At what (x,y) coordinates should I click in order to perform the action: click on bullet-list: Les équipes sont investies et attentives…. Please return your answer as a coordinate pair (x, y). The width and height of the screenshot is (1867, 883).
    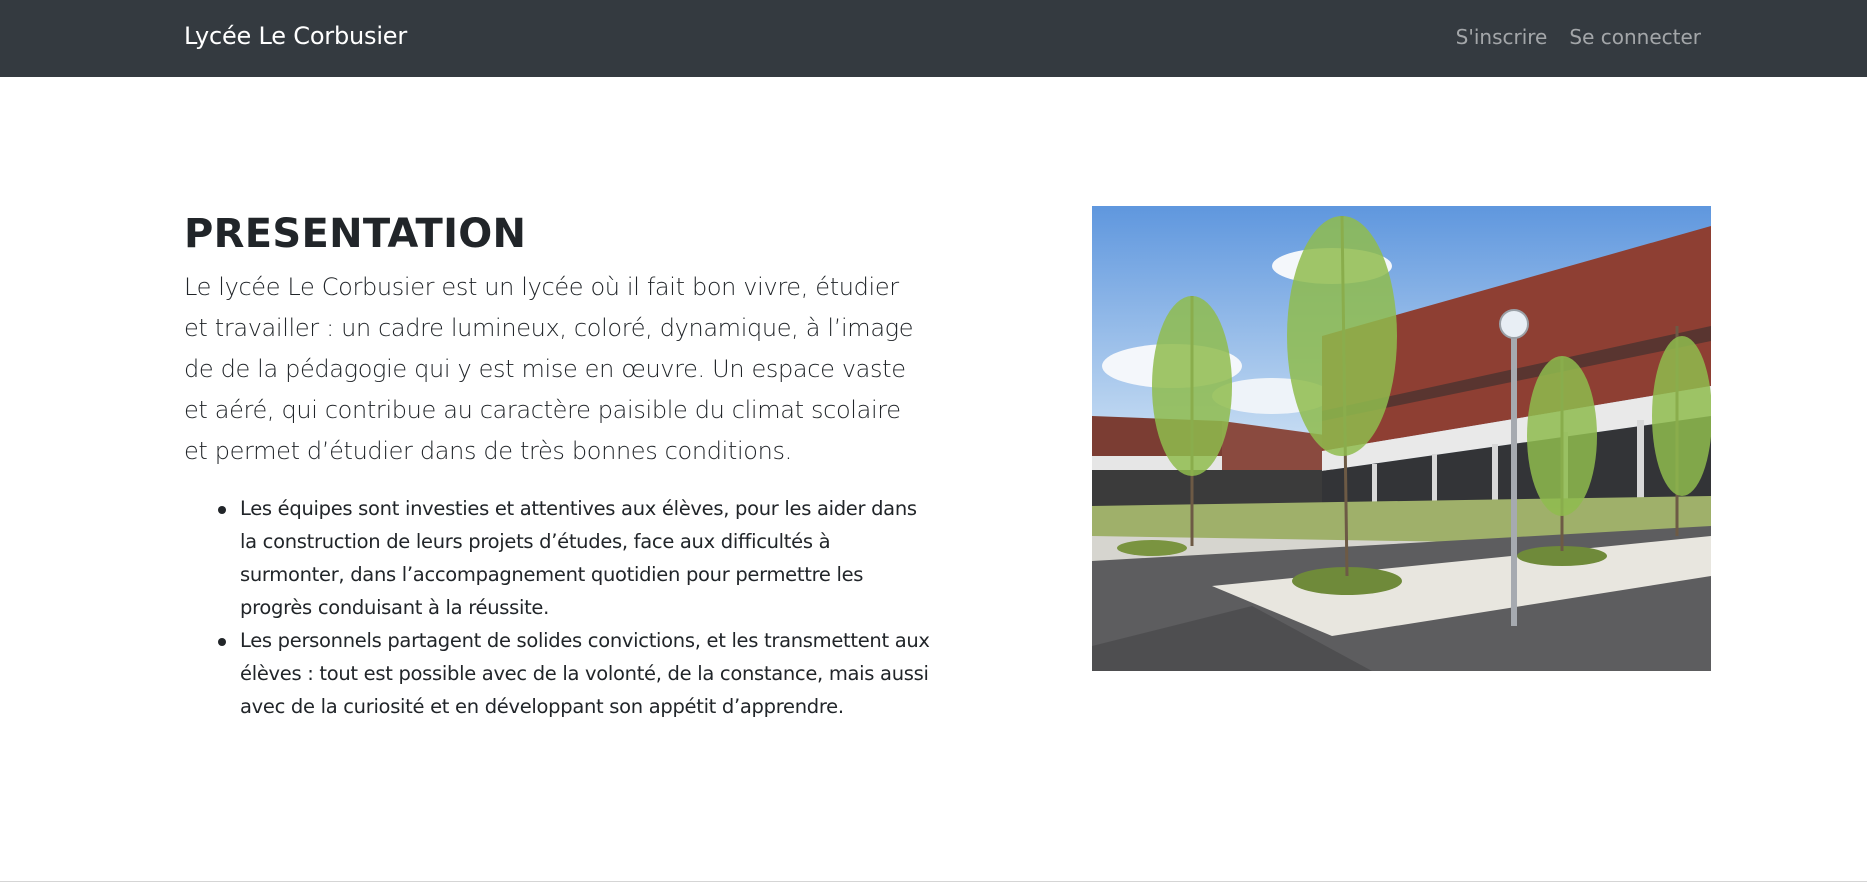
    Looking at the image, I should click on (557, 607).